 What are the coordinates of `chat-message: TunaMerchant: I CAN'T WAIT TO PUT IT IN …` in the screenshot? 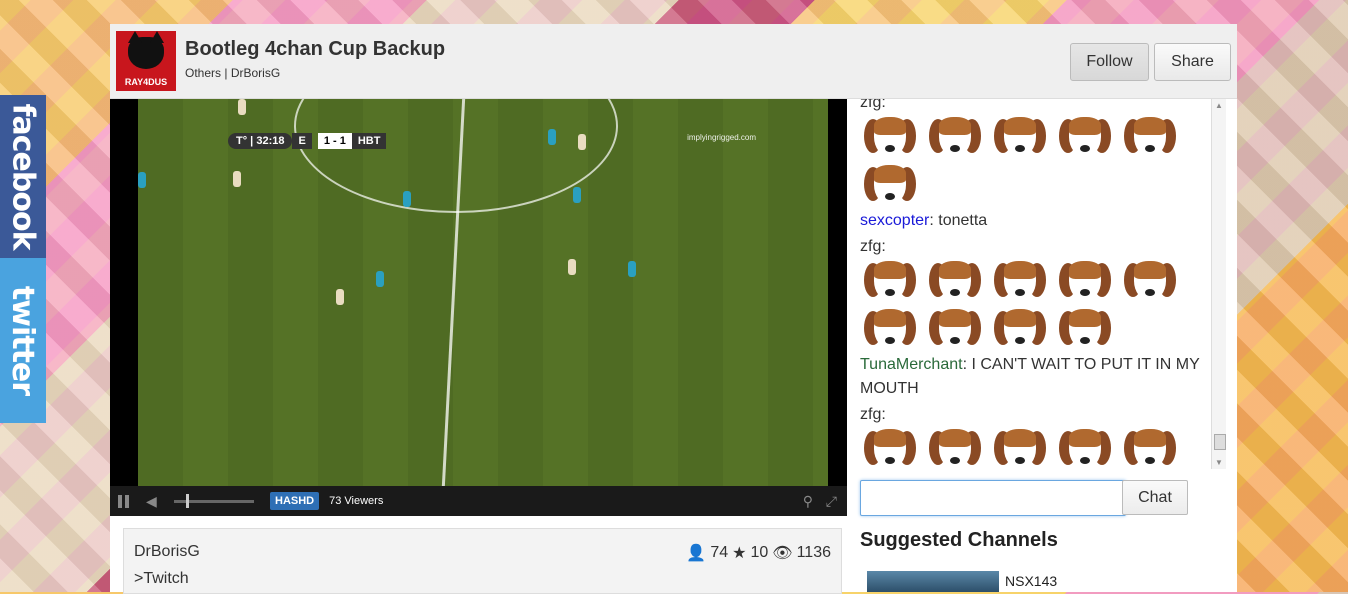 It's located at (1039, 377).